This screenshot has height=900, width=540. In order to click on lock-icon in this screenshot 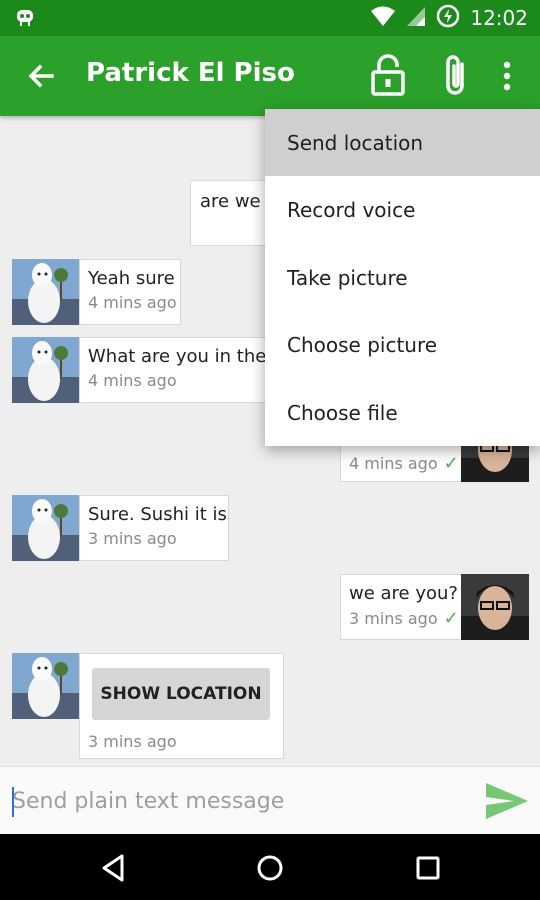, I will do `click(388, 75)`.